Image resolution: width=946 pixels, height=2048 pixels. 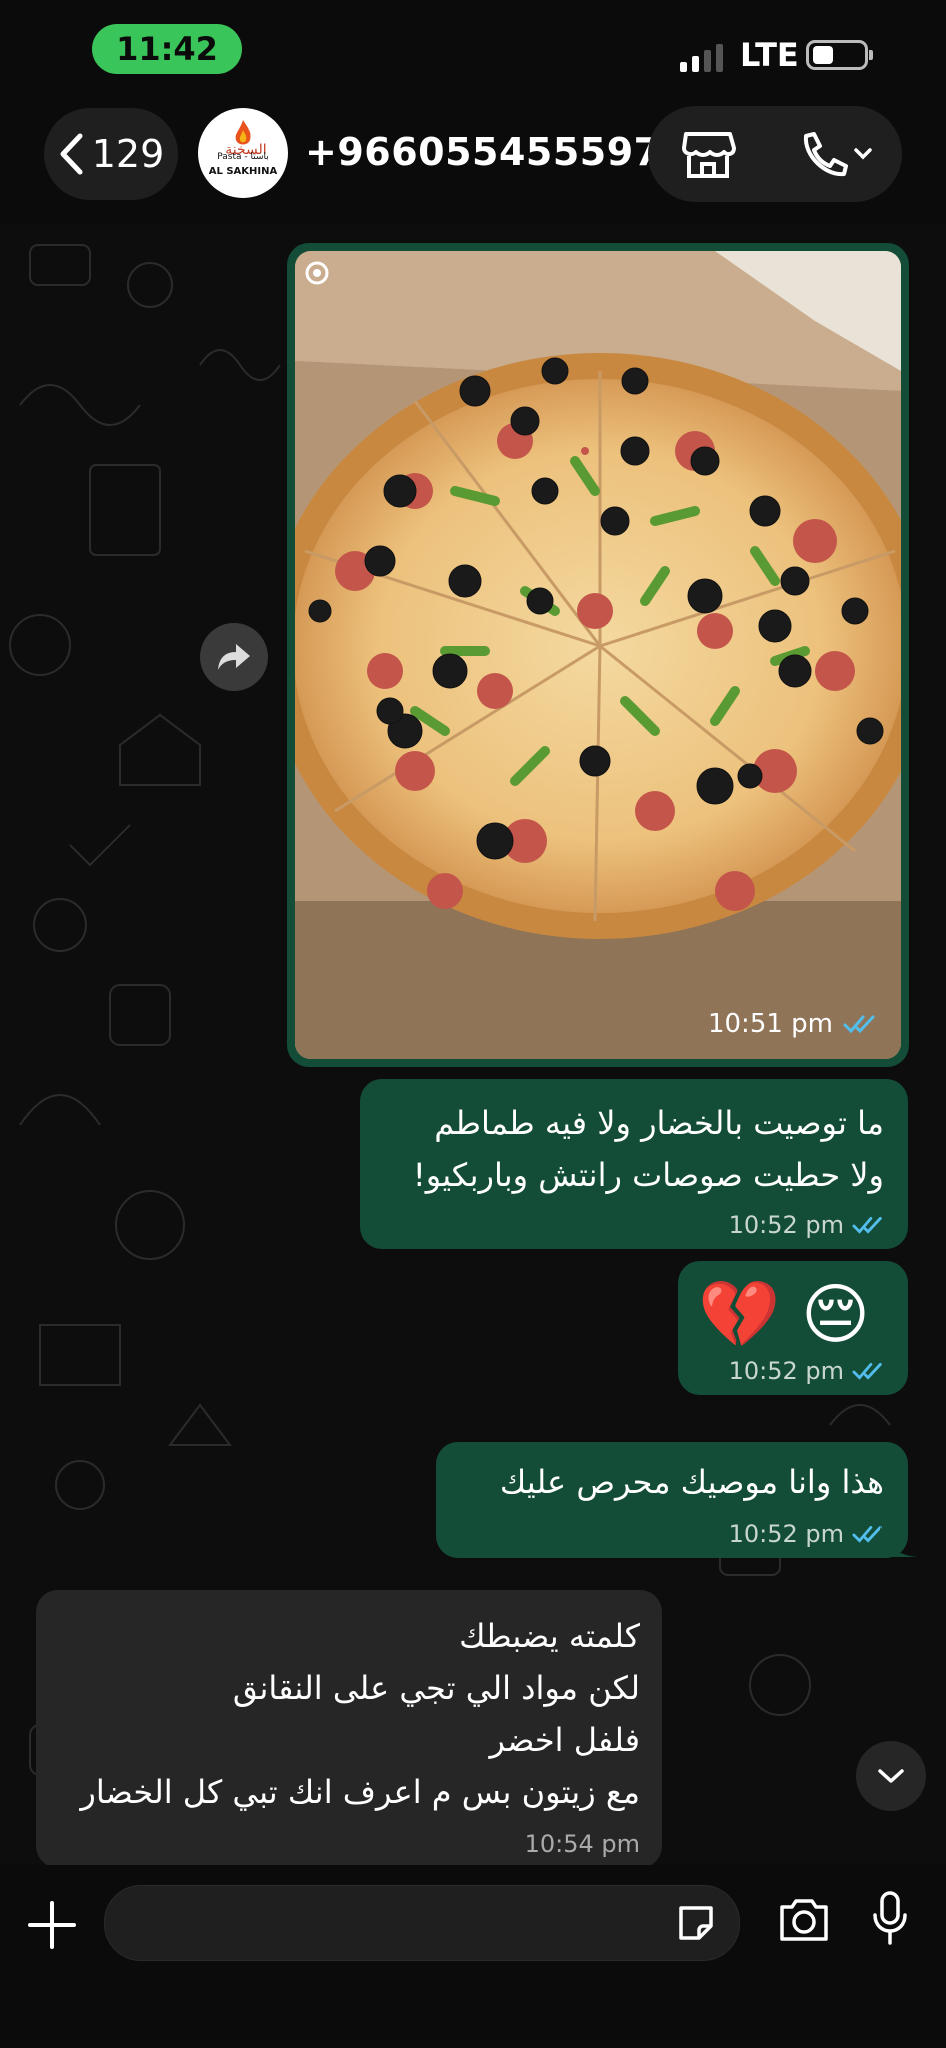 What do you see at coordinates (128, 154) in the screenshot?
I see `unread-count: 129` at bounding box center [128, 154].